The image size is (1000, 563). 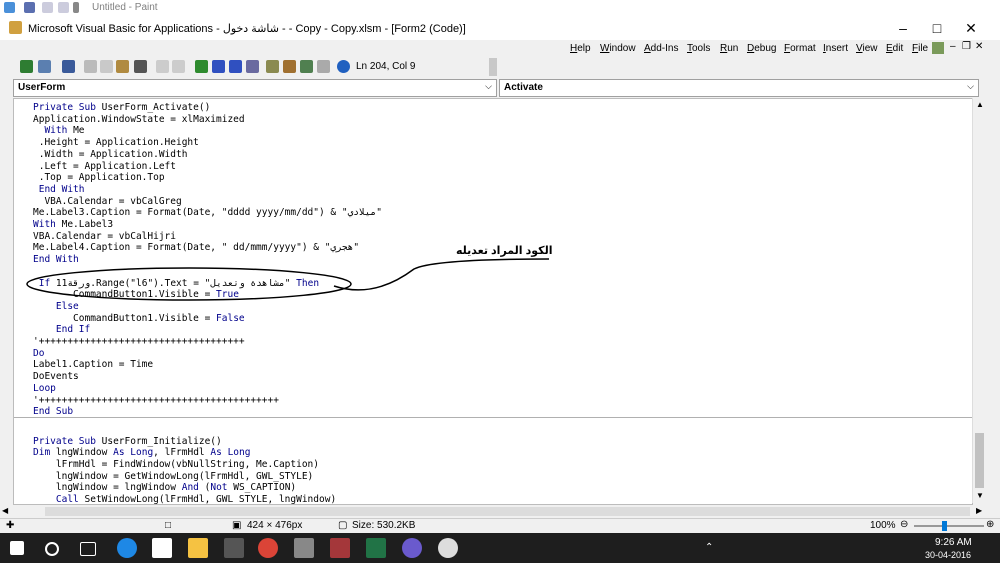 What do you see at coordinates (17, 548) in the screenshot?
I see `start-windows-icon` at bounding box center [17, 548].